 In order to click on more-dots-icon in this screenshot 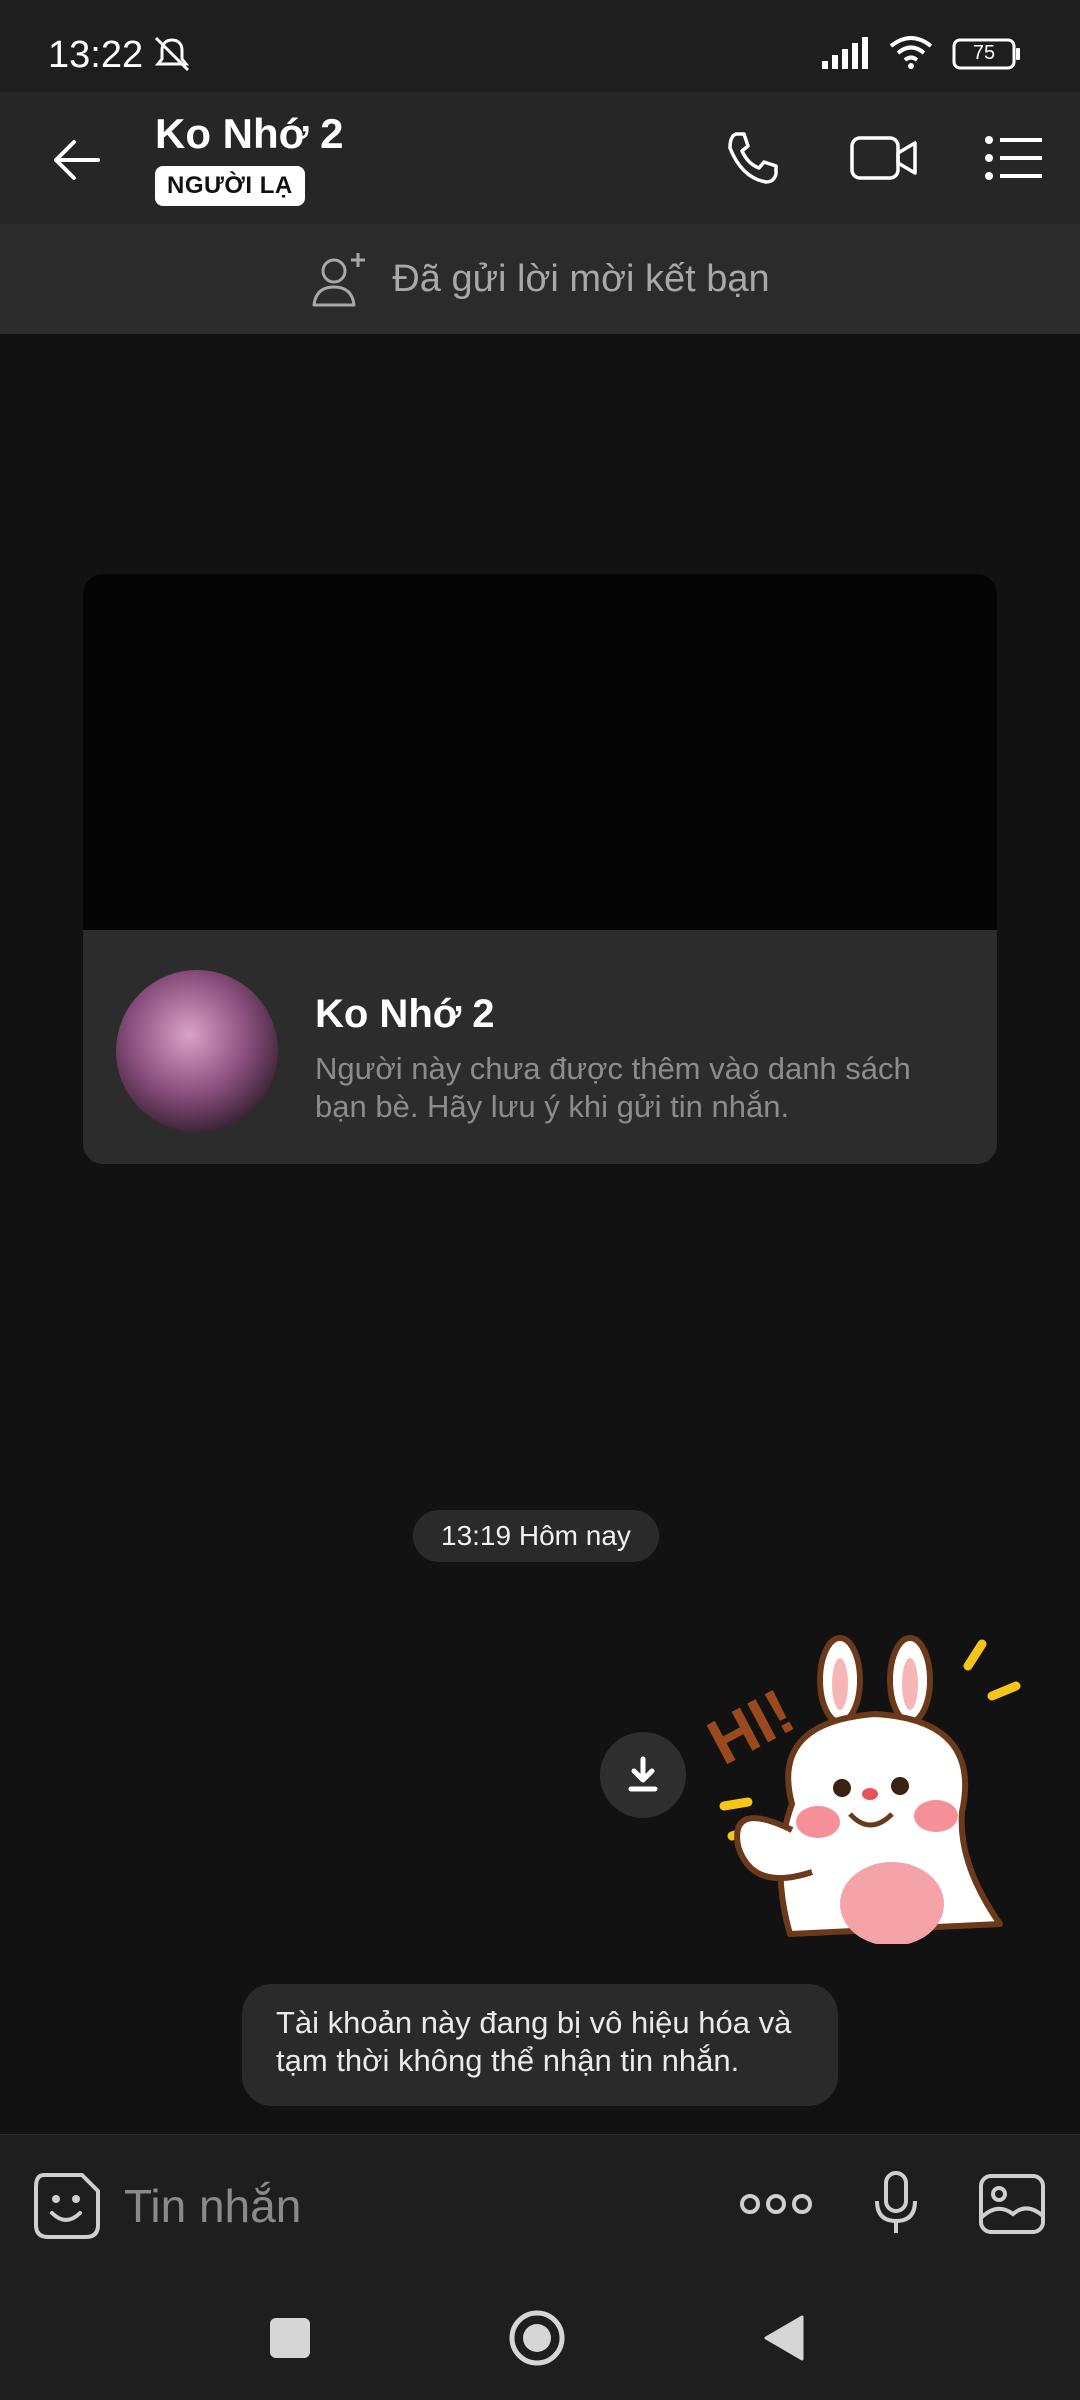, I will do `click(776, 2204)`.